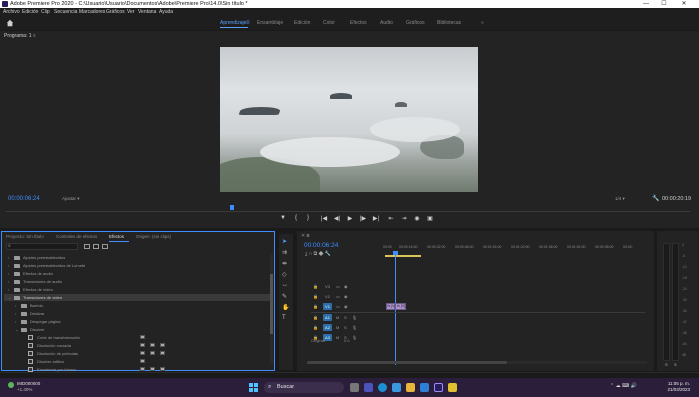  I want to click on track-v1: 🔒 V1 ▭ ◉, so click(346, 306).